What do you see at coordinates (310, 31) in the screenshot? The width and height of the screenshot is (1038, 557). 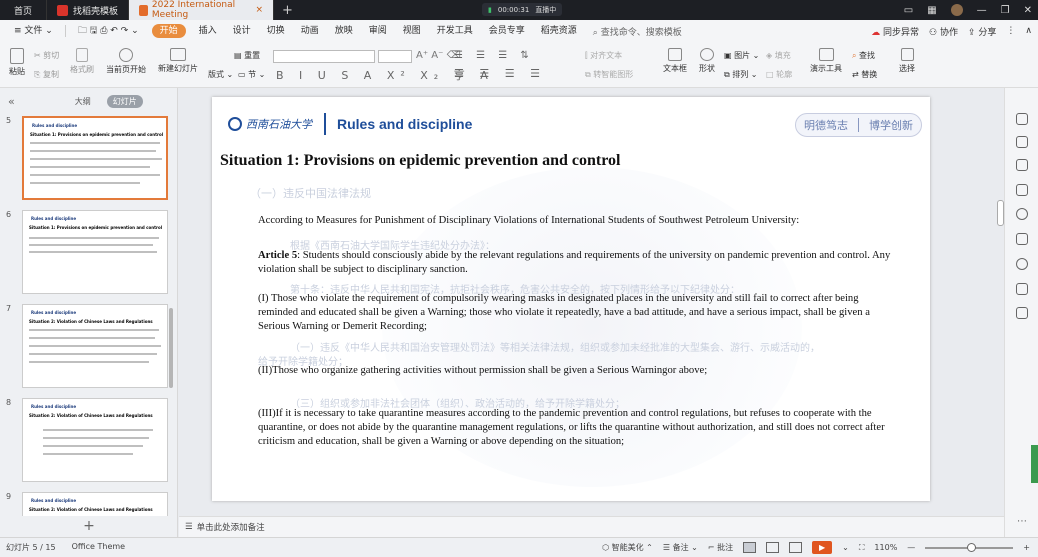 I see `menu-item-animation: 动画` at bounding box center [310, 31].